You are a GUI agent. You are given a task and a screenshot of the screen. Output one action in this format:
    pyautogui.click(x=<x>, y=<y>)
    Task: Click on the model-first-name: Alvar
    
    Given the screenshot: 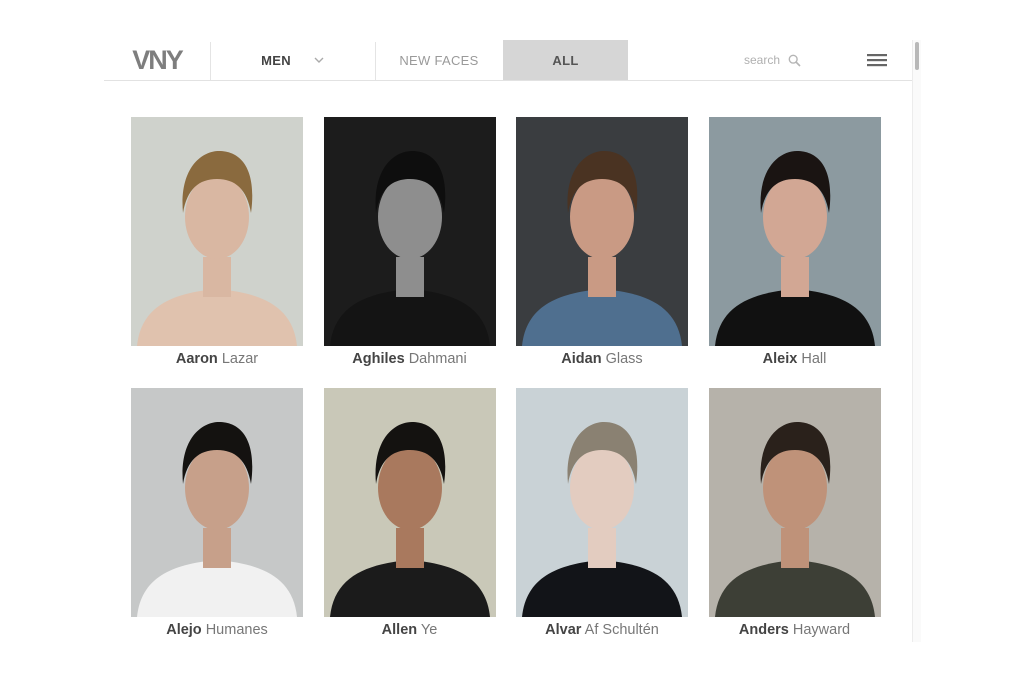 What is the action you would take?
    pyautogui.click(x=563, y=630)
    